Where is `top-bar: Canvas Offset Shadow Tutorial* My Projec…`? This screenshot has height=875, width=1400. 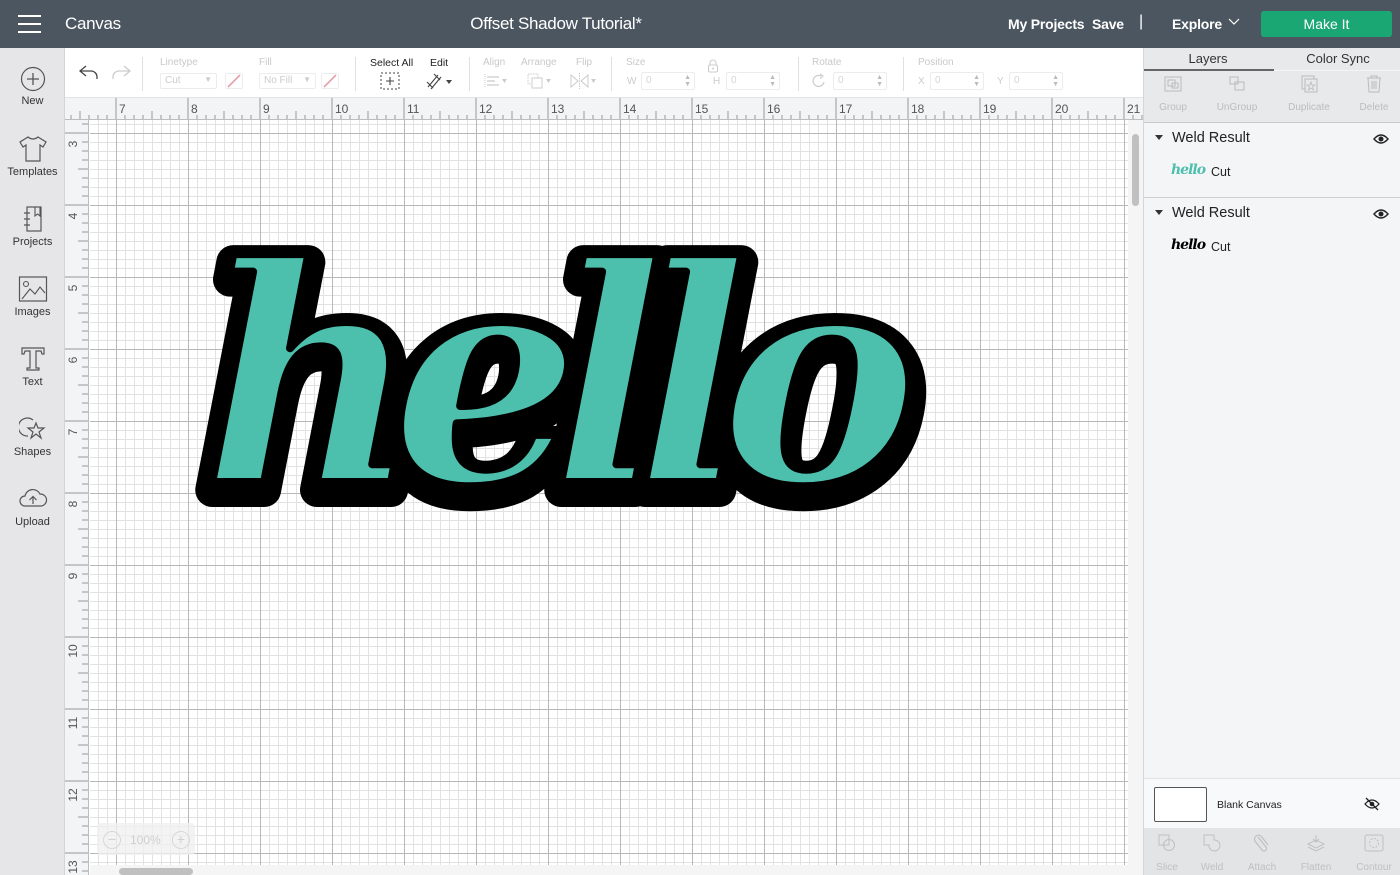
top-bar: Canvas Offset Shadow Tutorial* My Projec… is located at coordinates (700, 24).